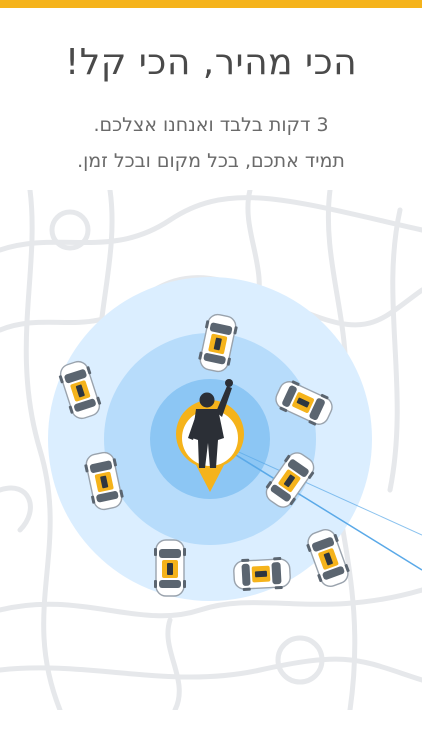  What do you see at coordinates (211, 4) in the screenshot?
I see `top-accent-bar` at bounding box center [211, 4].